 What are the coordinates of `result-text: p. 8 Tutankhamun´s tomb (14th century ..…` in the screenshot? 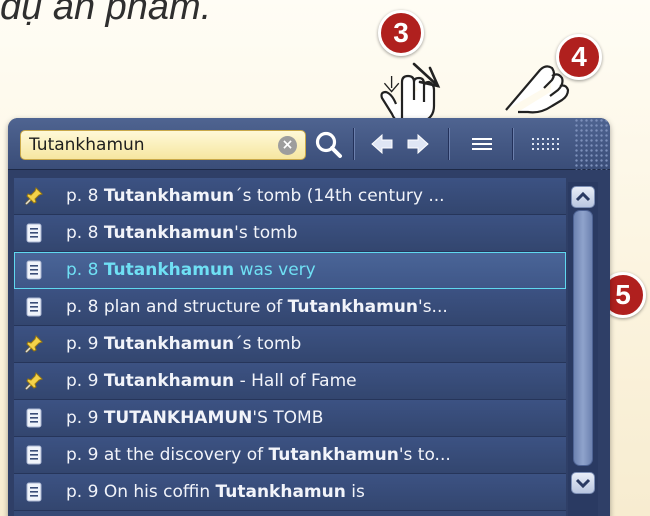 It's located at (301, 196).